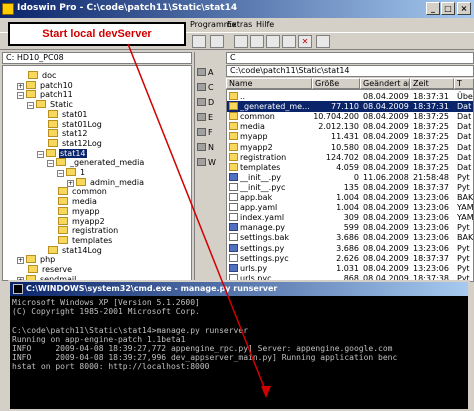 The height and width of the screenshot is (411, 474). I want to click on drive-label: N, so click(211, 147).